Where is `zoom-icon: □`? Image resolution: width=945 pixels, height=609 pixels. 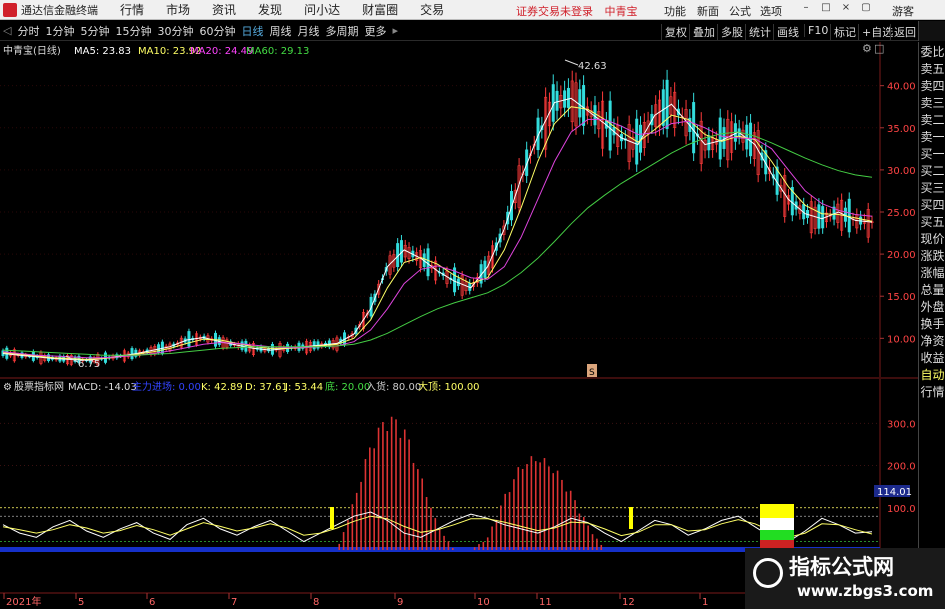 zoom-icon: □ is located at coordinates (879, 48).